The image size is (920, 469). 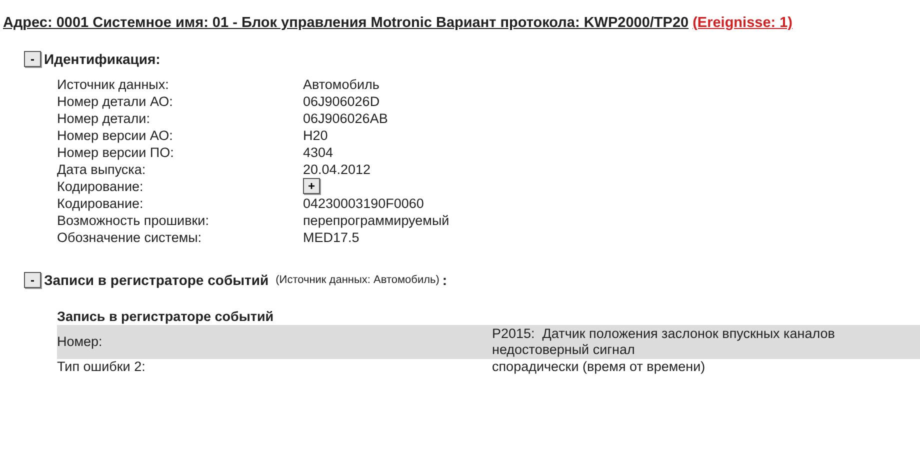 I want to click on field-label: Обозначение системы:, so click(x=130, y=237).